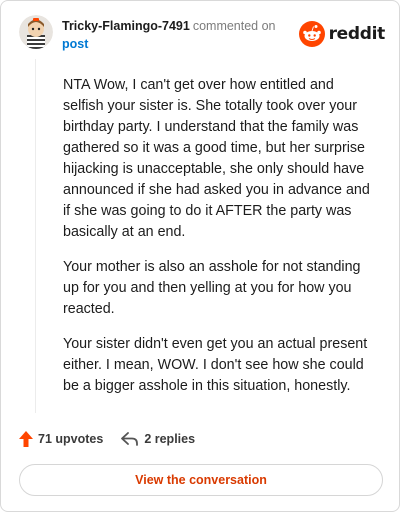 The image size is (400, 512). I want to click on comment-actions: 71 upvotes 2 replies, so click(107, 439).